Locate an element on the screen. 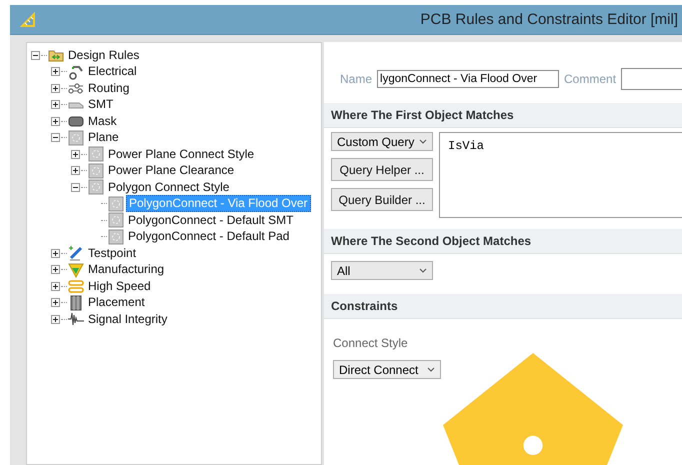  tree-item: Electrical is located at coordinates (112, 72).